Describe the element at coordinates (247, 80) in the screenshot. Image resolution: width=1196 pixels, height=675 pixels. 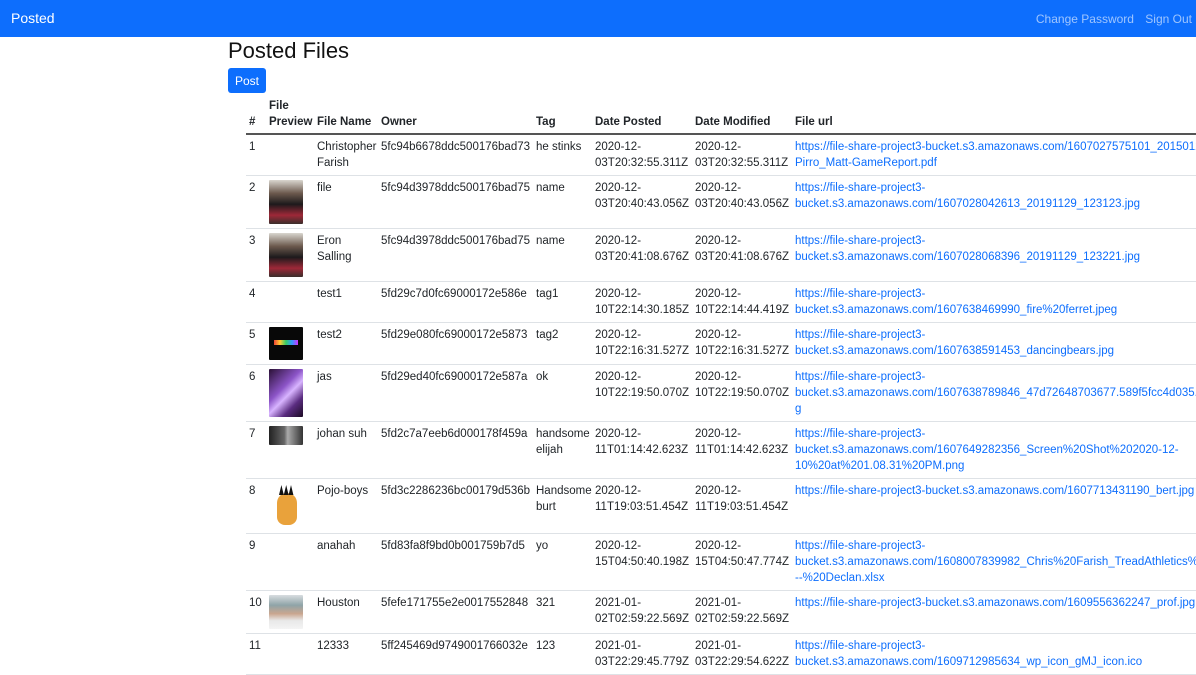
I see `post-button: Post` at that location.